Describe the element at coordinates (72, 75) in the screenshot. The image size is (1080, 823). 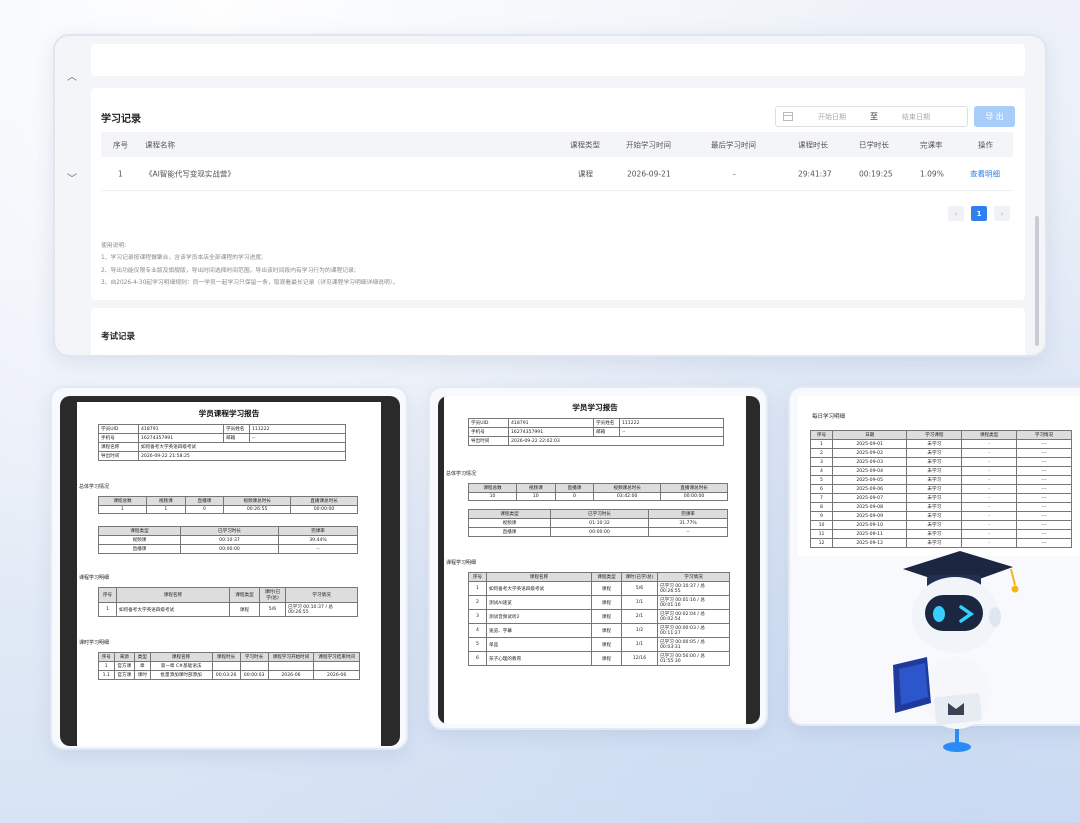
I see `chevron-up-icon: ︿` at that location.